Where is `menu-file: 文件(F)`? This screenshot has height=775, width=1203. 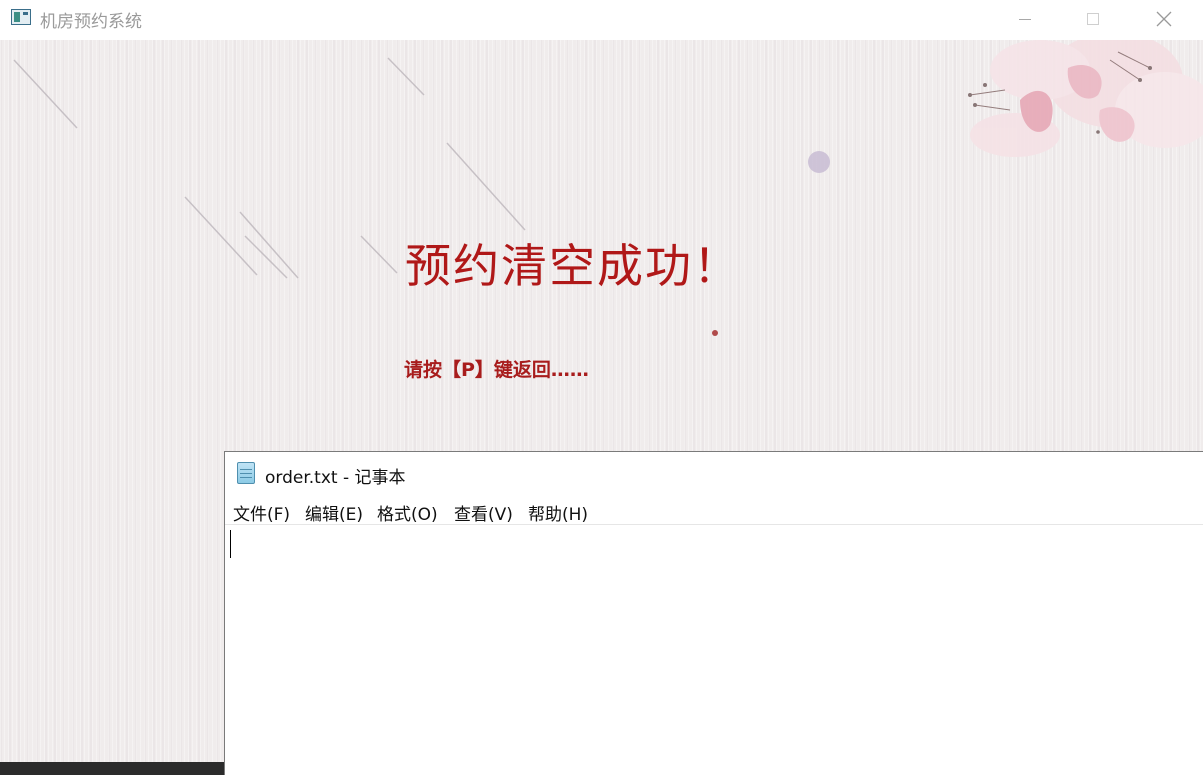
menu-file: 文件(F) is located at coordinates (261, 512).